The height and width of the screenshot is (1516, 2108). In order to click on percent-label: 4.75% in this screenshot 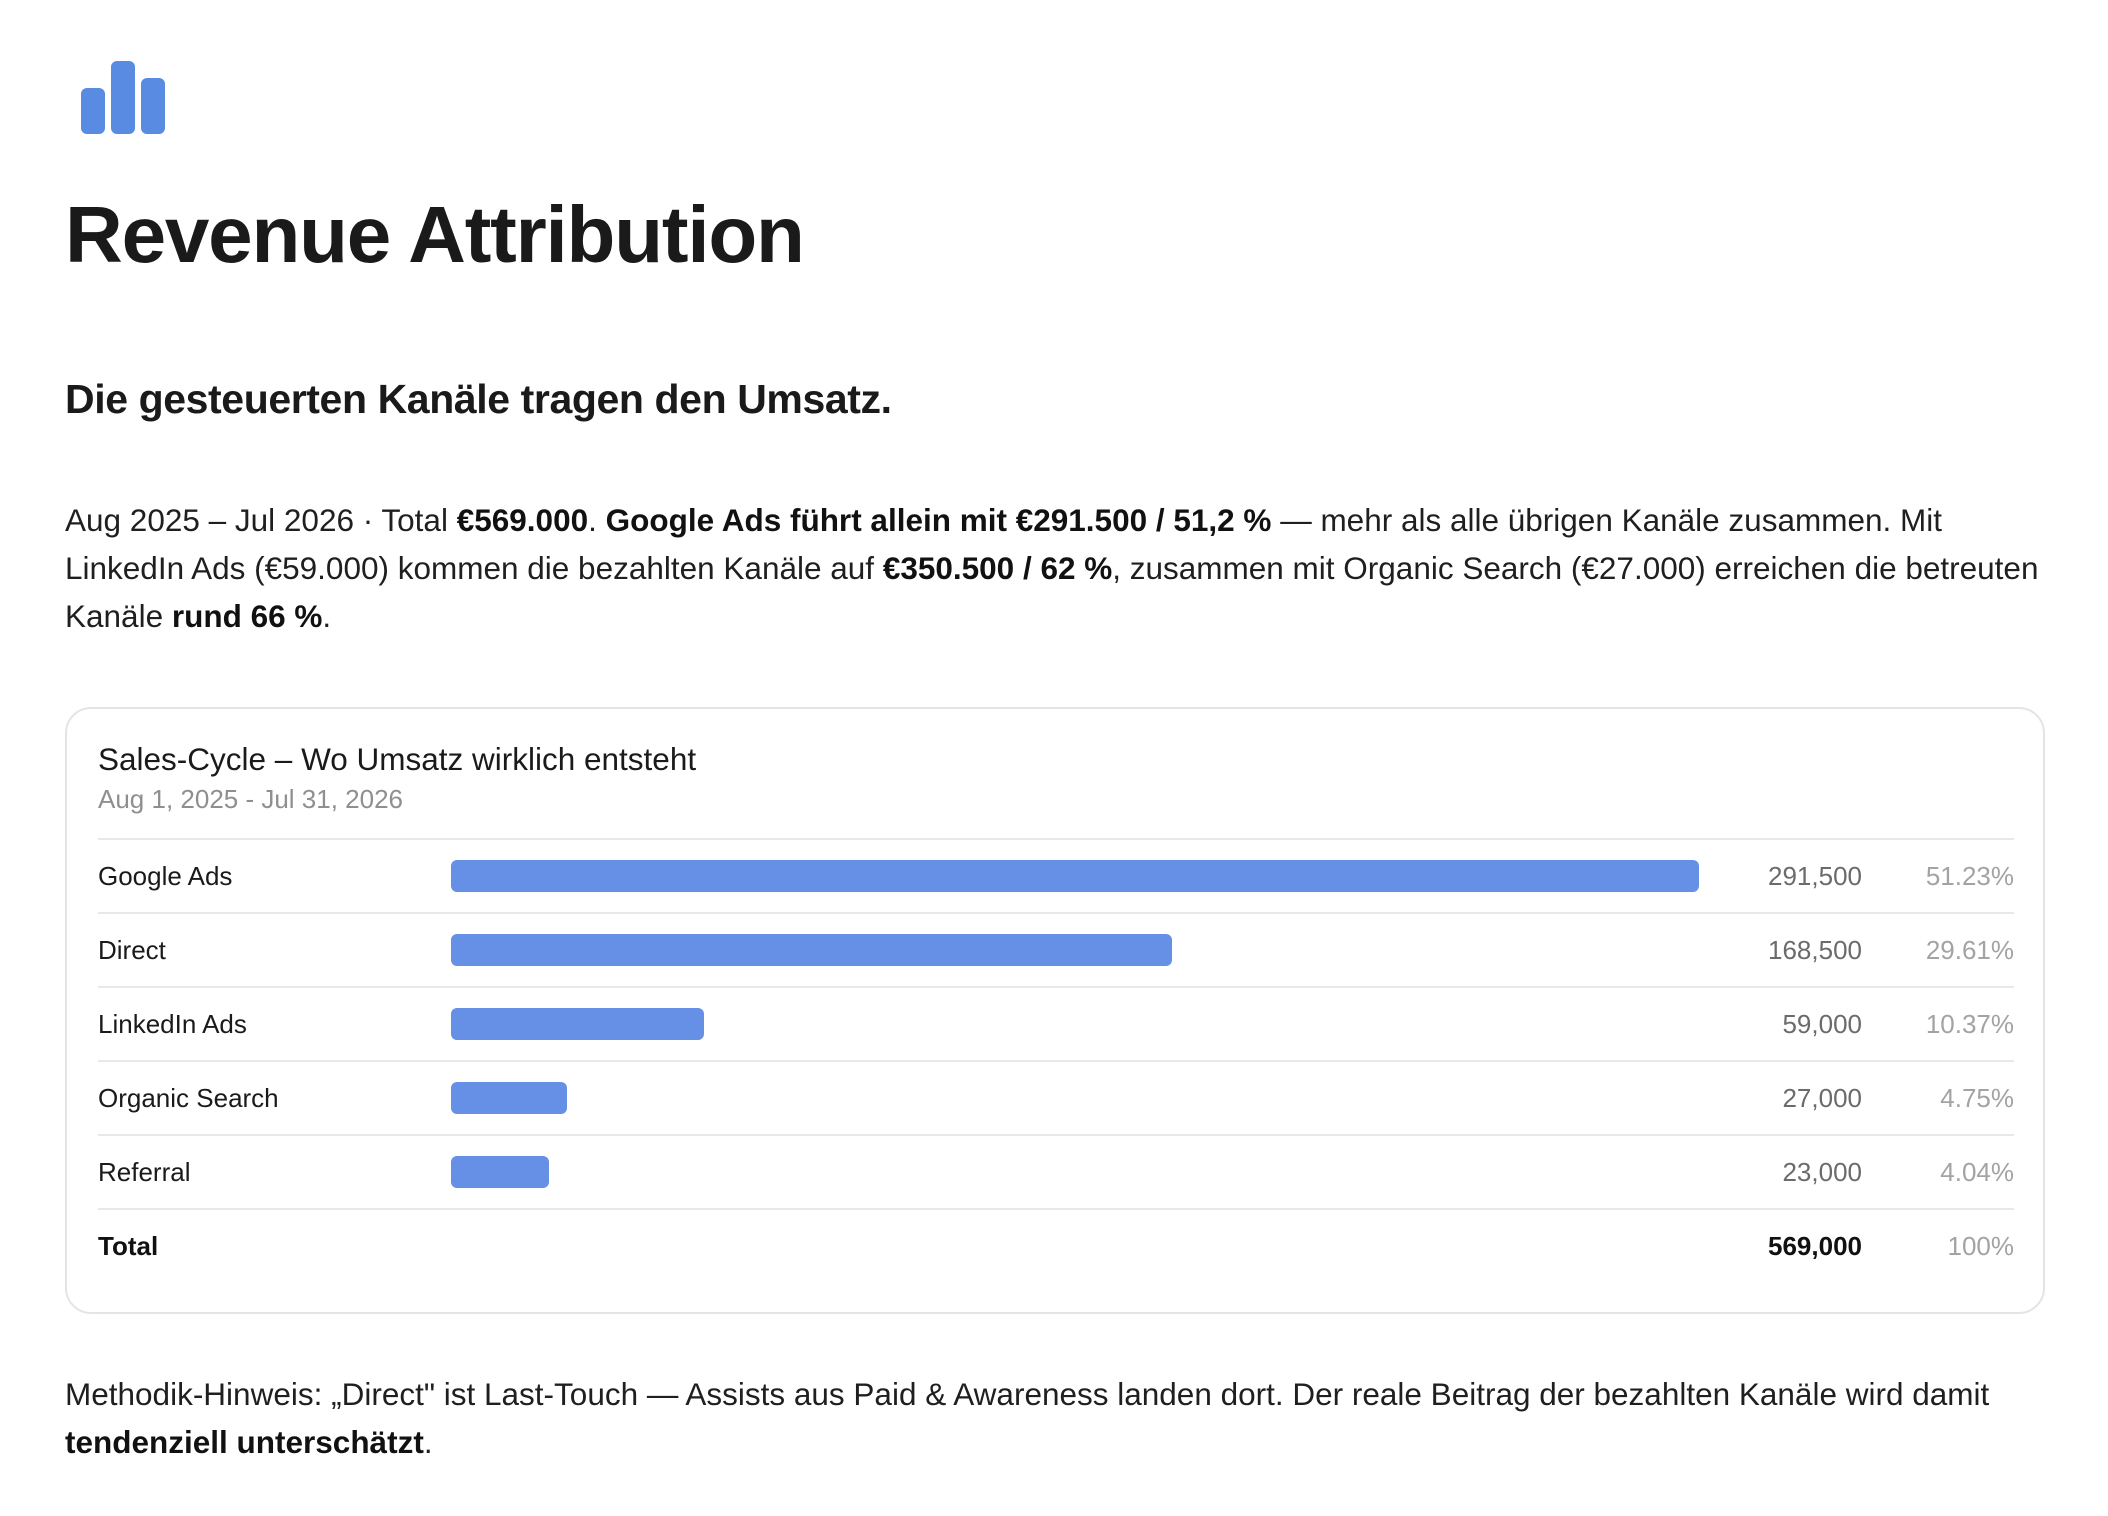, I will do `click(1977, 1098)`.